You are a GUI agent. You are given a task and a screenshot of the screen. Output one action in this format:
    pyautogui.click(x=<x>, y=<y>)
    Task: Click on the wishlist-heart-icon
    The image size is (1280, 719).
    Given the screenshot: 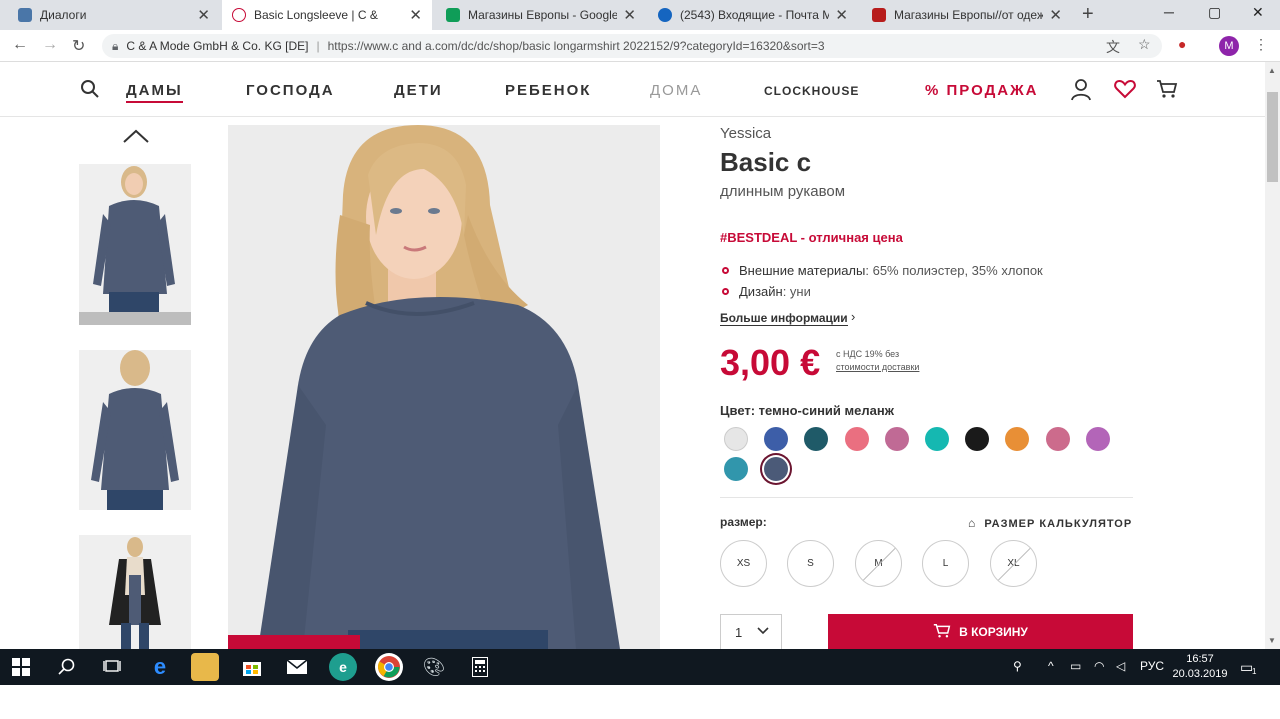 What is the action you would take?
    pyautogui.click(x=1125, y=92)
    